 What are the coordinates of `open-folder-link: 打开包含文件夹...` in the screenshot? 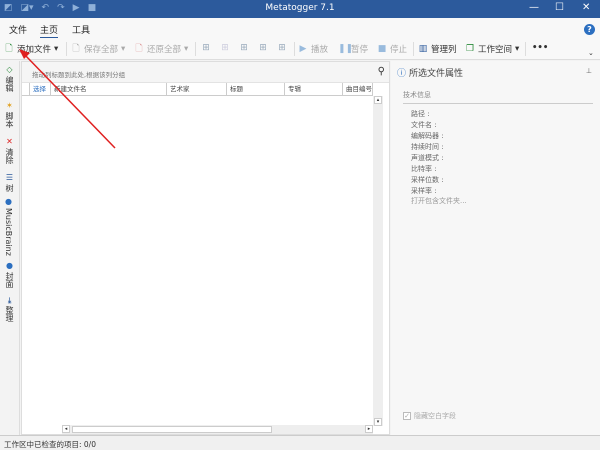 It's located at (439, 201).